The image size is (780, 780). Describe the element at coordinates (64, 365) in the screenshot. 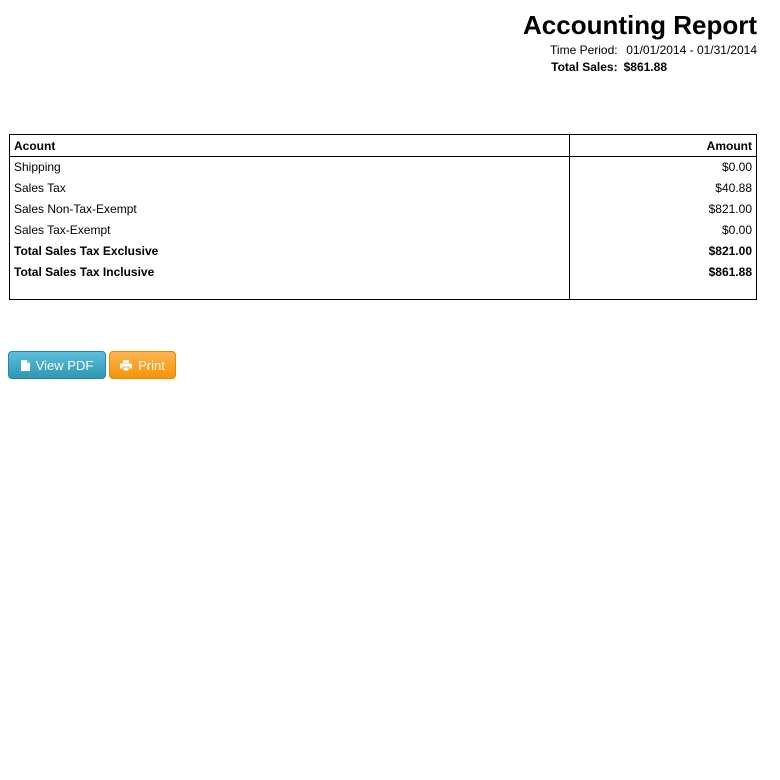

I see `view-pdf-label: View PDF` at that location.